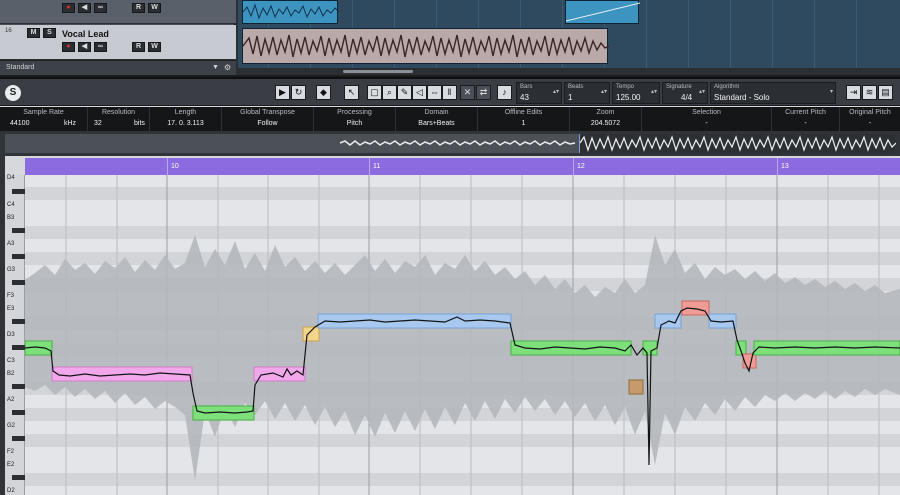 The height and width of the screenshot is (495, 900). Describe the element at coordinates (853, 92) in the screenshot. I see `audio-warp-icon: ⇥` at that location.